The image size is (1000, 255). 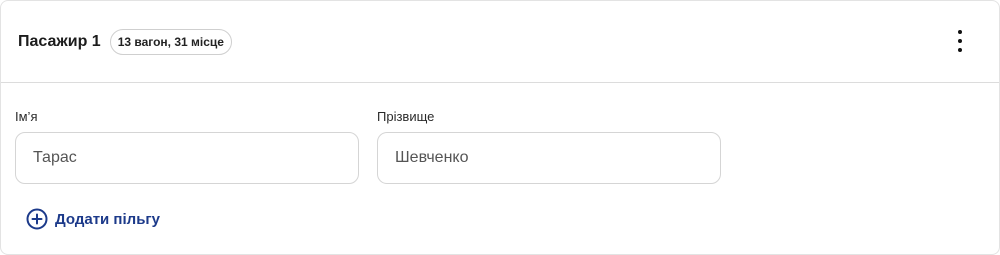 What do you see at coordinates (170, 41) in the screenshot?
I see `seat-badge: 13 вагон, 31 місце` at bounding box center [170, 41].